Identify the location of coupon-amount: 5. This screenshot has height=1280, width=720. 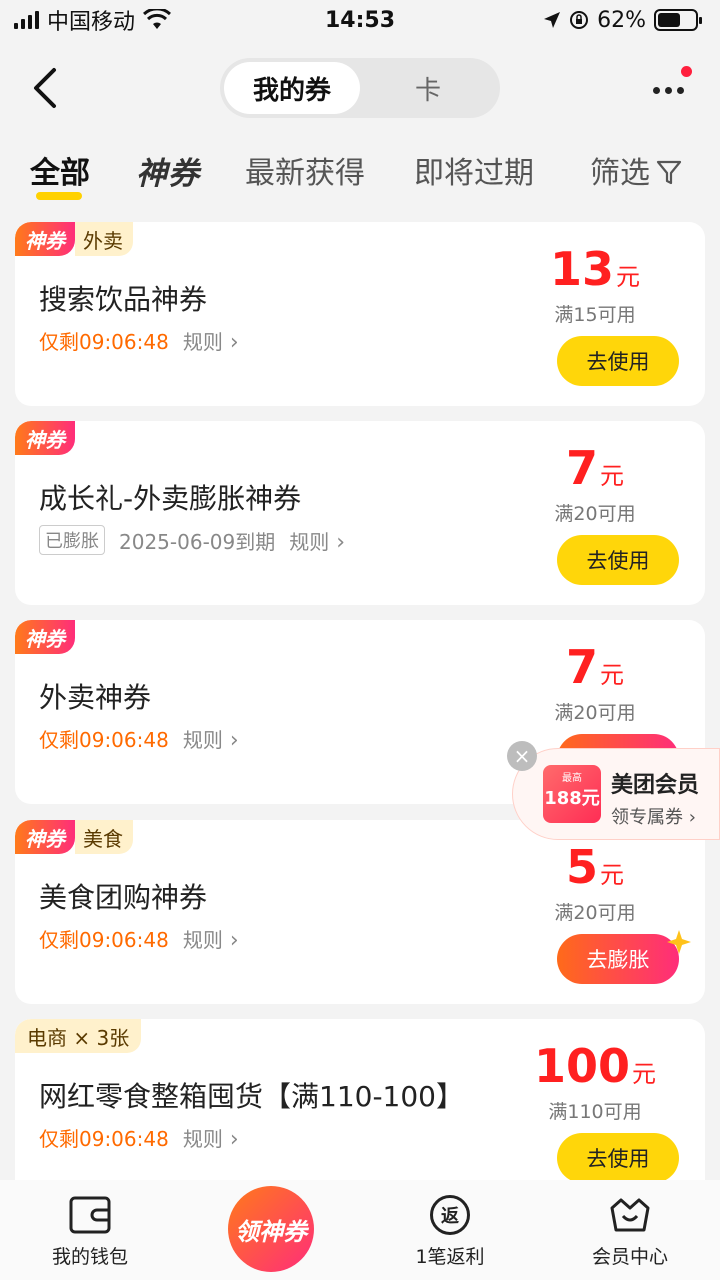
(581, 867).